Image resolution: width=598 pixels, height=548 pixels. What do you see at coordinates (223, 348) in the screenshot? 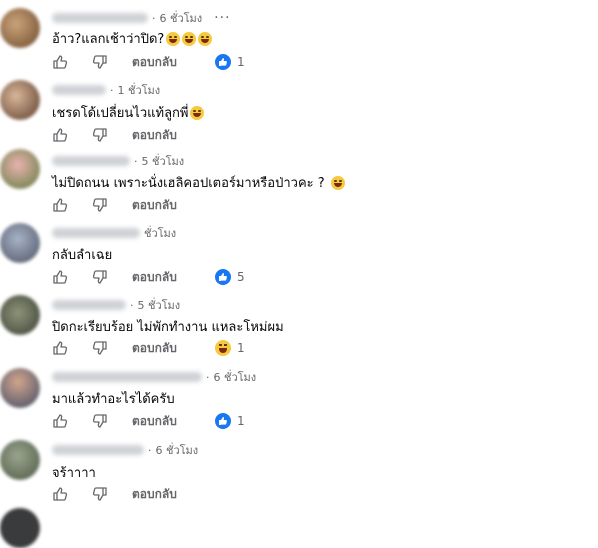
I see `haha-reaction-icon` at bounding box center [223, 348].